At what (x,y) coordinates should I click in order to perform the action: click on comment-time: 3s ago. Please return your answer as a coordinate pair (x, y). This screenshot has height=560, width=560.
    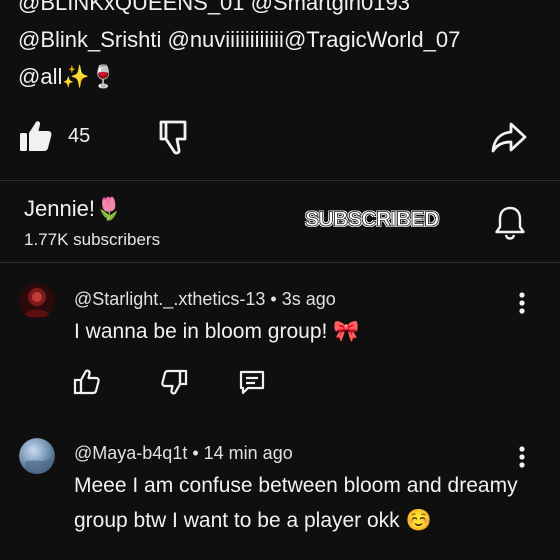
    Looking at the image, I should click on (308, 299).